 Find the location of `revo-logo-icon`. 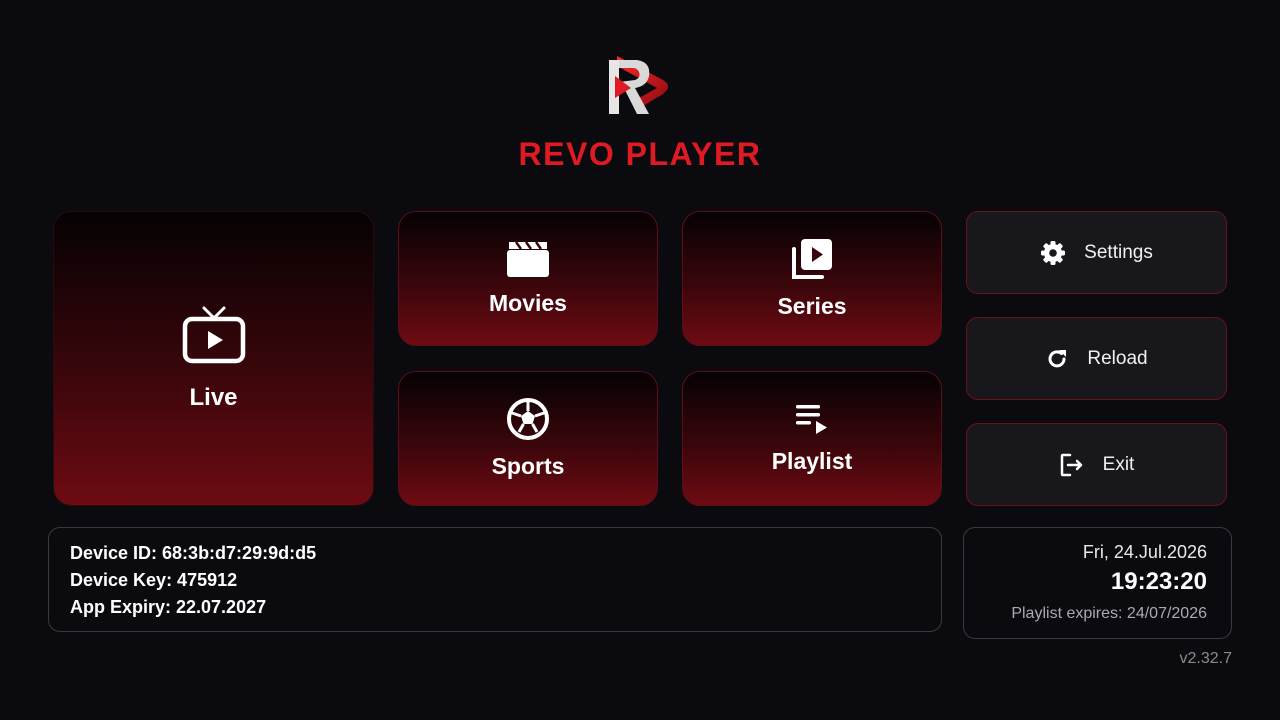

revo-logo-icon is located at coordinates (638, 85).